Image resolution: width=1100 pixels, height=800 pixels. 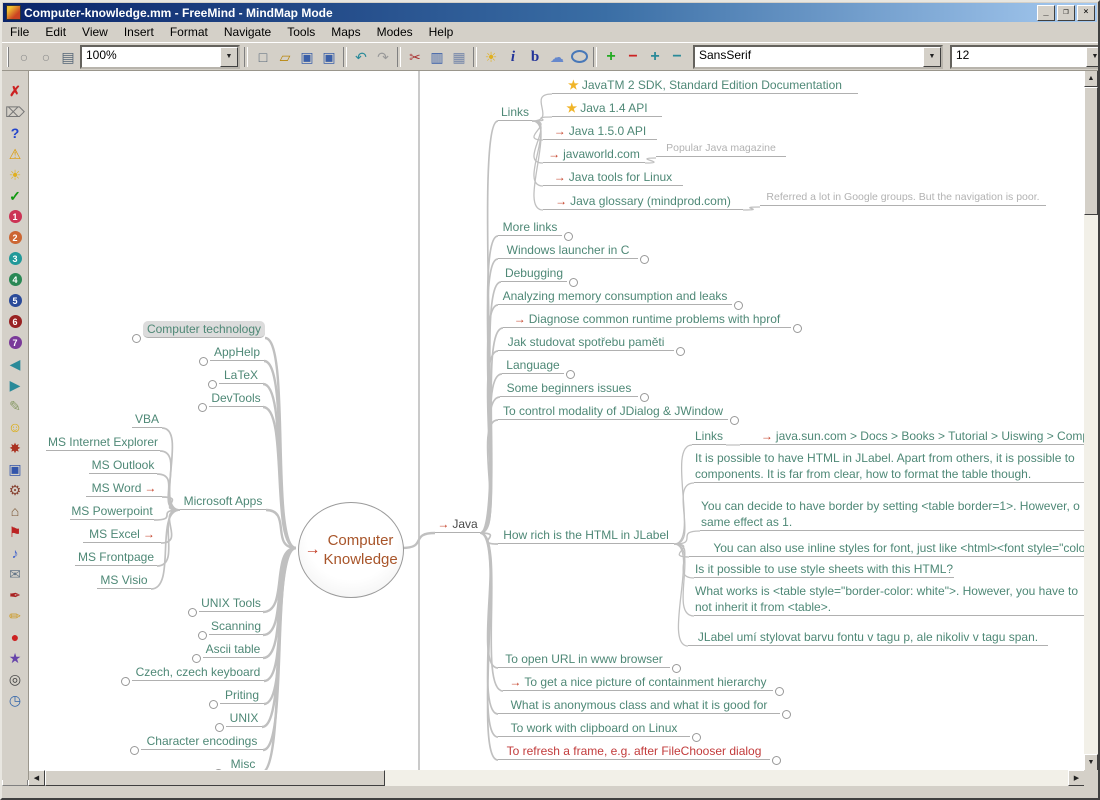 What do you see at coordinates (721, 149) in the screenshot?
I see `map-node-note1: Popular Java magazine` at bounding box center [721, 149].